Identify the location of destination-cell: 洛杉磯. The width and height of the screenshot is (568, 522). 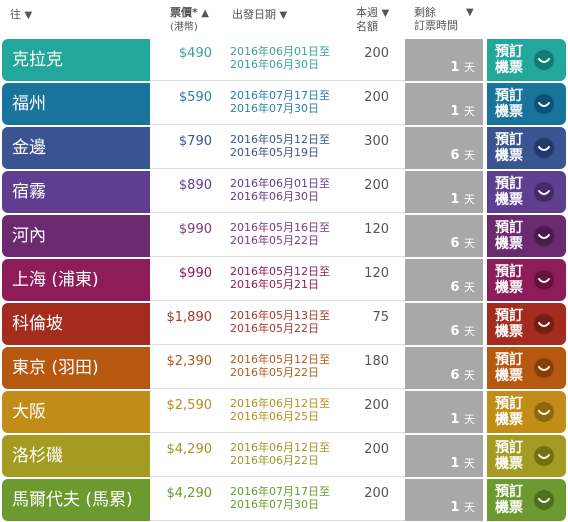
(76, 456).